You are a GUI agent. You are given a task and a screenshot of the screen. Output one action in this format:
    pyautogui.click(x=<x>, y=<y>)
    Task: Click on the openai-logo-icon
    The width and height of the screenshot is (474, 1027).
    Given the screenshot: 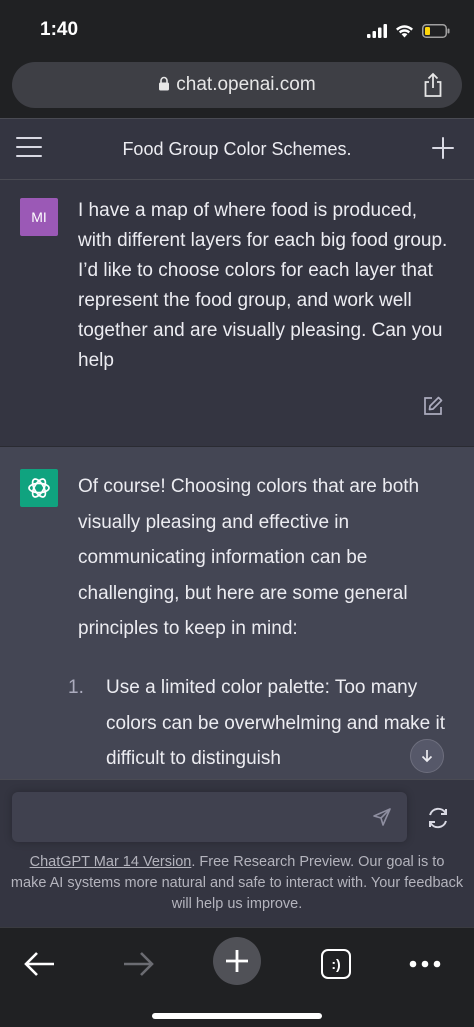 What is the action you would take?
    pyautogui.click(x=39, y=488)
    